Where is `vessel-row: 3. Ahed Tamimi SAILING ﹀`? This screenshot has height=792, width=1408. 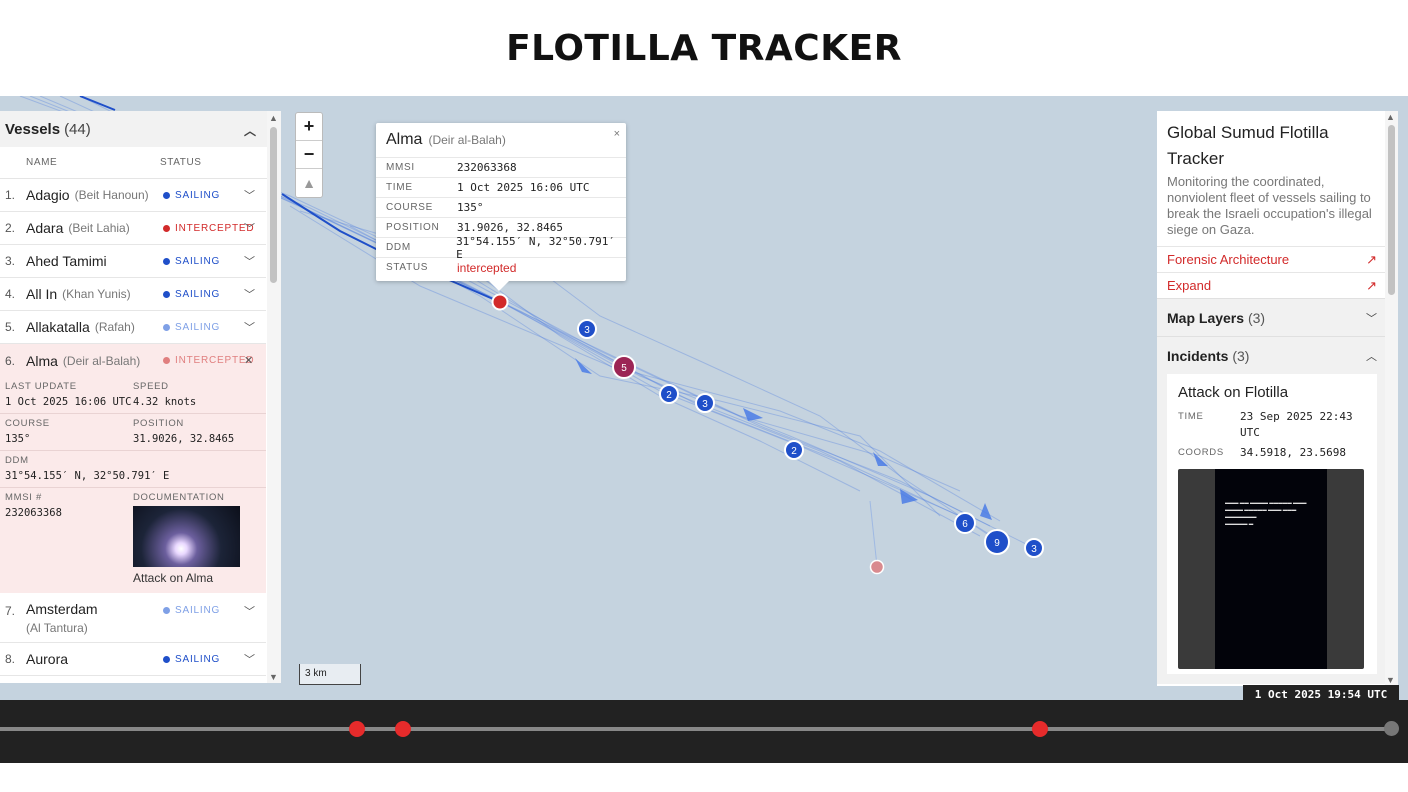
vessel-row: 3. Ahed Tamimi SAILING ﹀ is located at coordinates (133, 261).